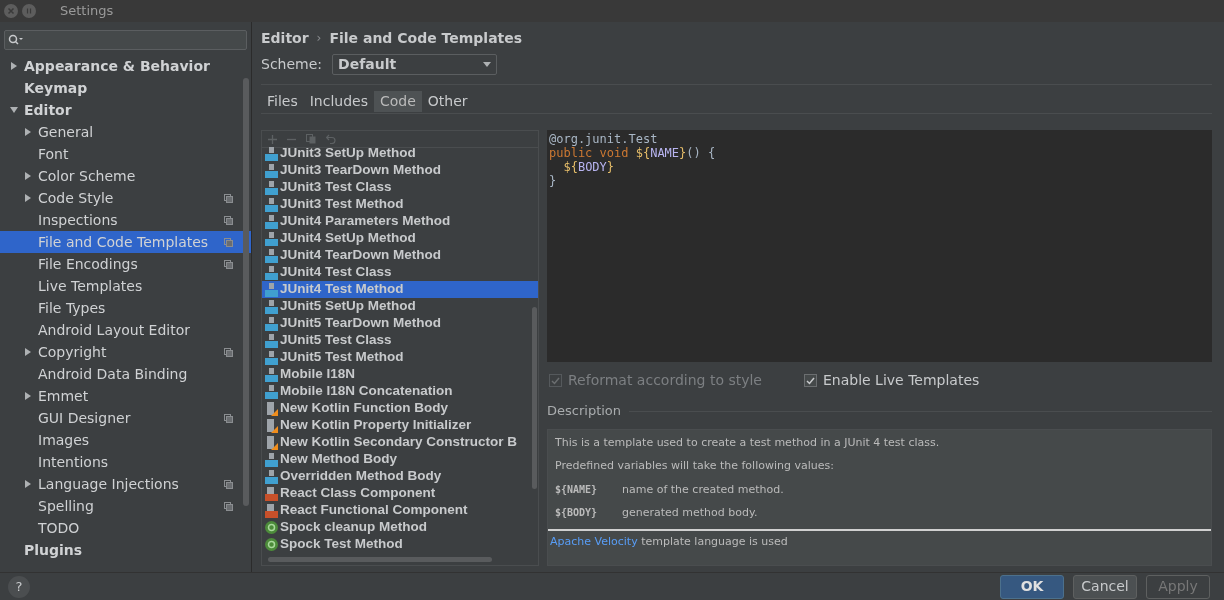 This screenshot has width=1224, height=600. I want to click on tab: Code, so click(398, 101).